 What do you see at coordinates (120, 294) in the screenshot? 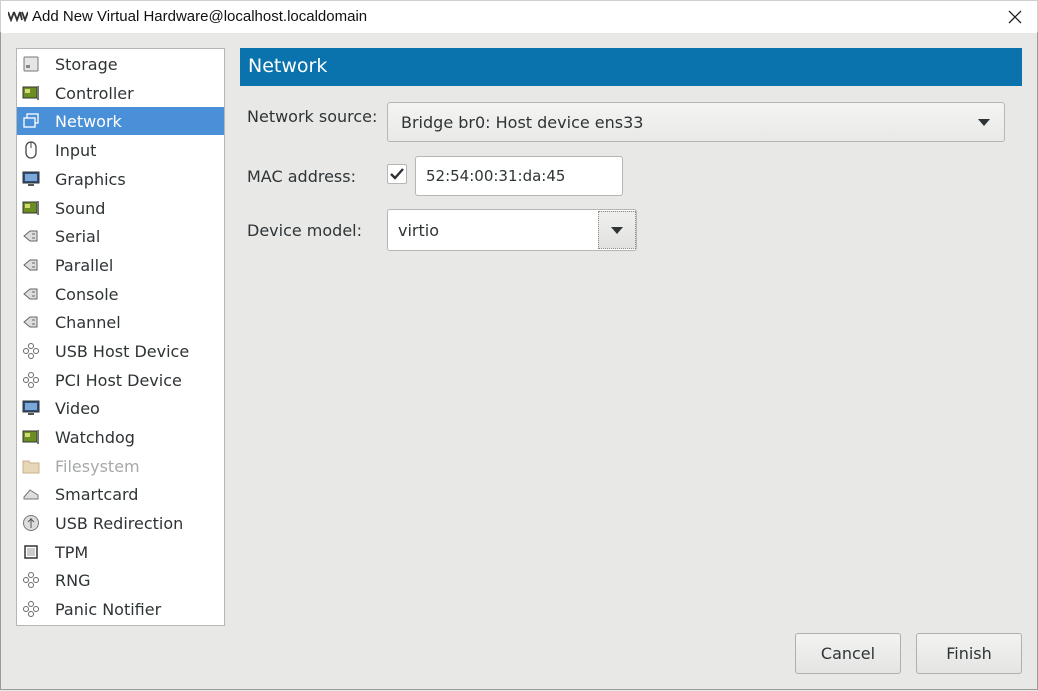
I see `sidebar-item-console: Console` at bounding box center [120, 294].